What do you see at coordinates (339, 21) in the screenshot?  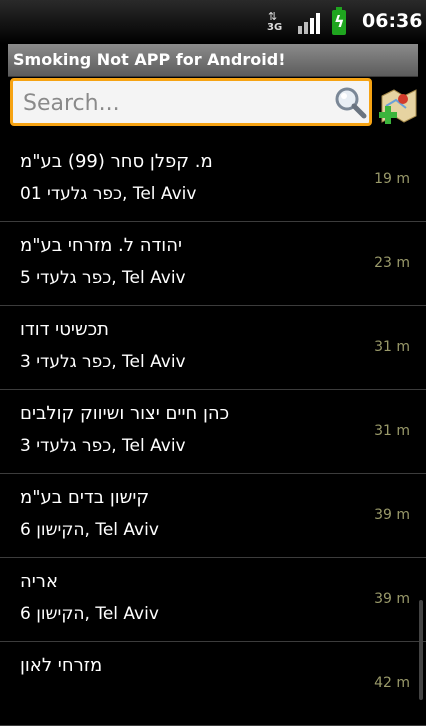 I see `battery-charging-icon: ϟ` at bounding box center [339, 21].